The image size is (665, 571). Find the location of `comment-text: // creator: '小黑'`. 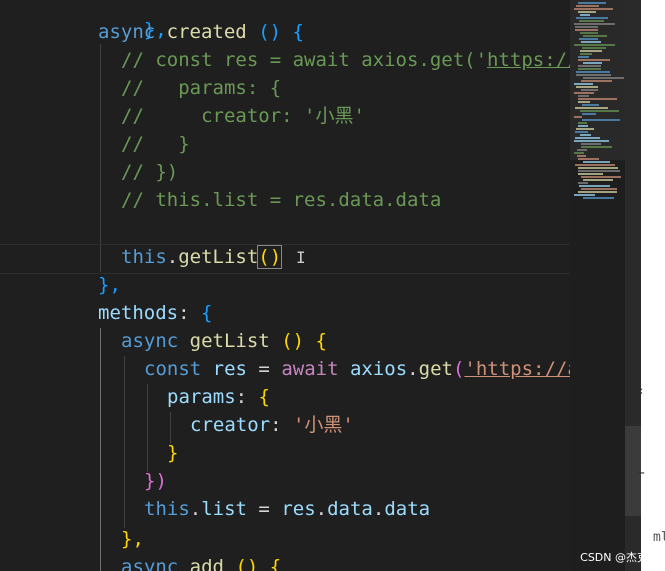

comment-text: // creator: '小黑' is located at coordinates (243, 116).